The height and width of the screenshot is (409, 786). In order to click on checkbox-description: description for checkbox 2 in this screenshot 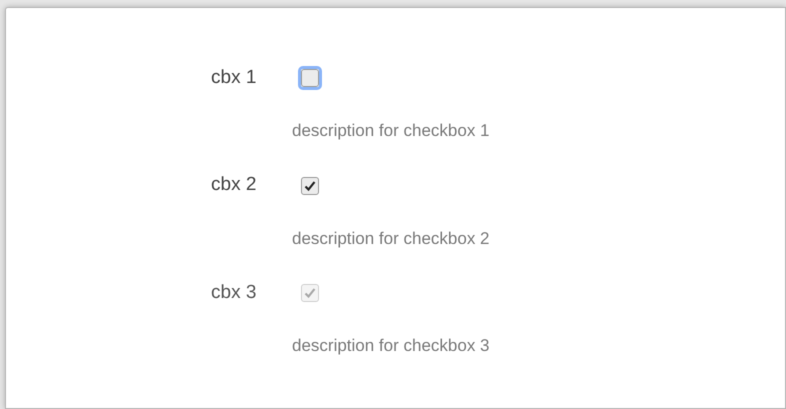, I will do `click(391, 239)`.